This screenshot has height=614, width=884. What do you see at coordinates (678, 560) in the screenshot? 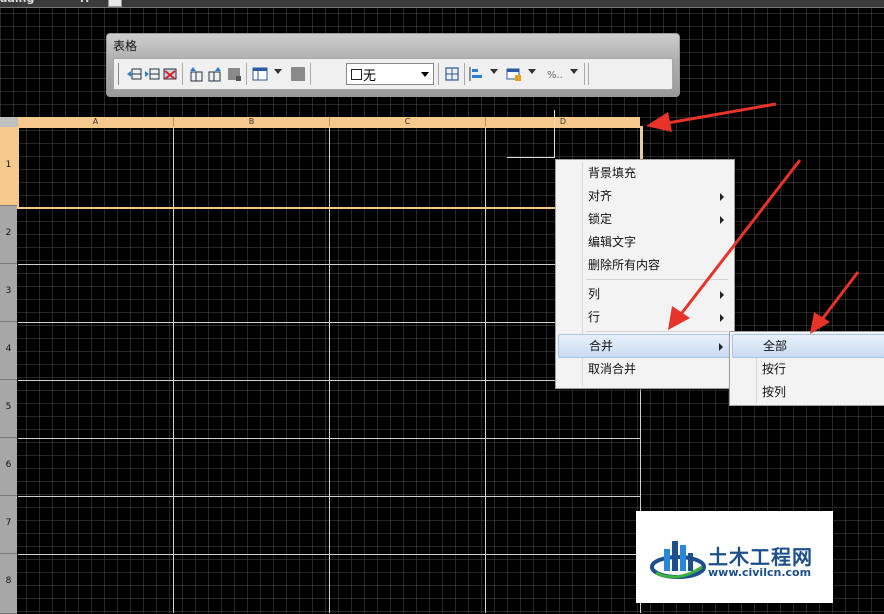
I see `civilcn-logo-icon` at bounding box center [678, 560].